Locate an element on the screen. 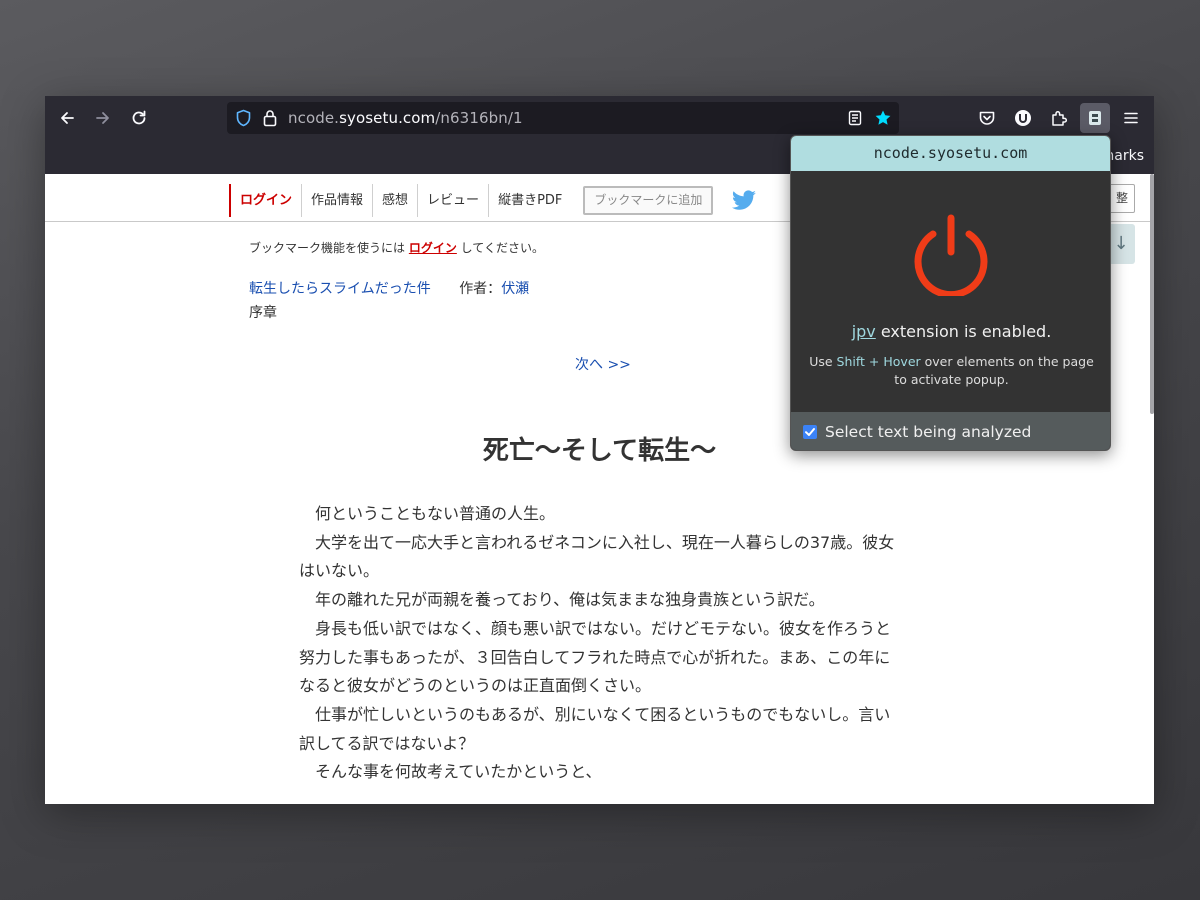 This screenshot has width=1200, height=900. checkmark-icon is located at coordinates (810, 432).